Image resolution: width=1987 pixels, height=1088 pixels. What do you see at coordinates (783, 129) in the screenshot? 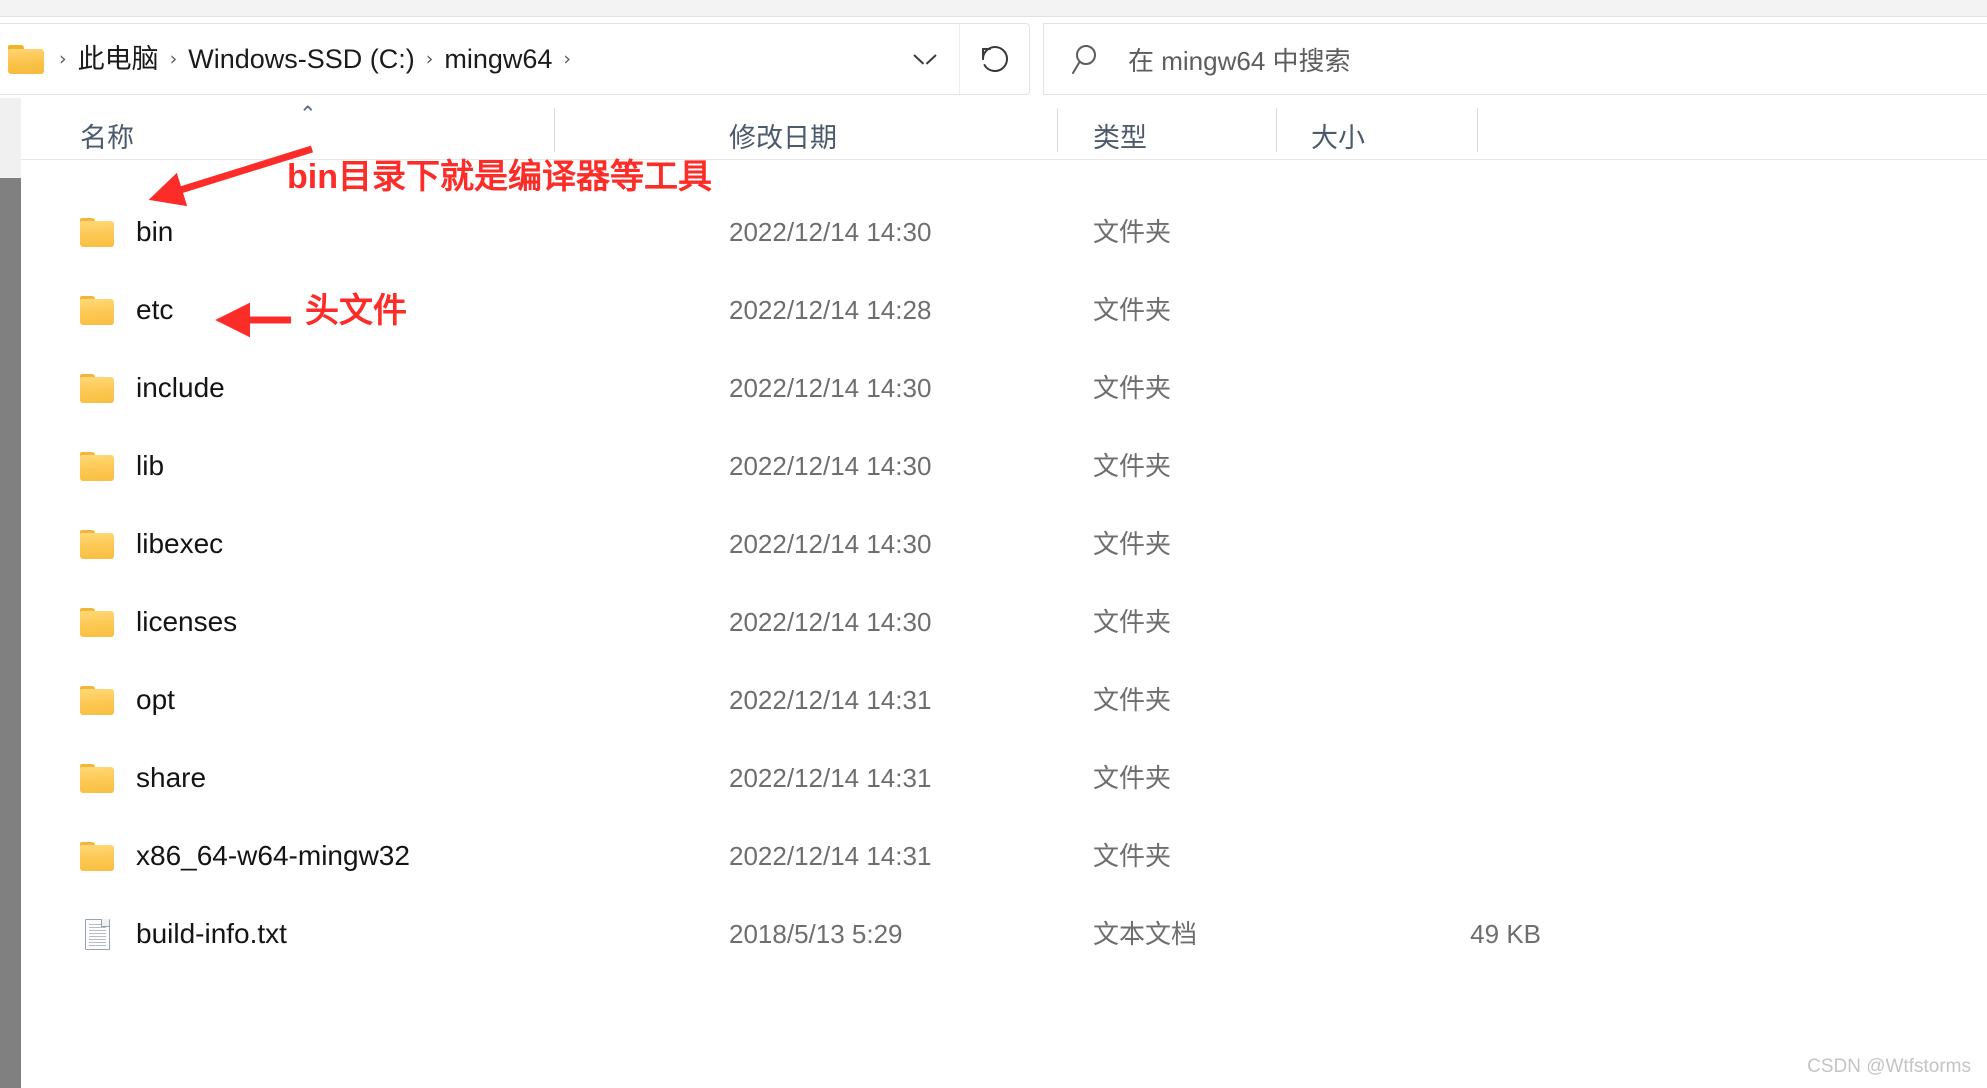
I see `column-header-date: 修改日期` at bounding box center [783, 129].